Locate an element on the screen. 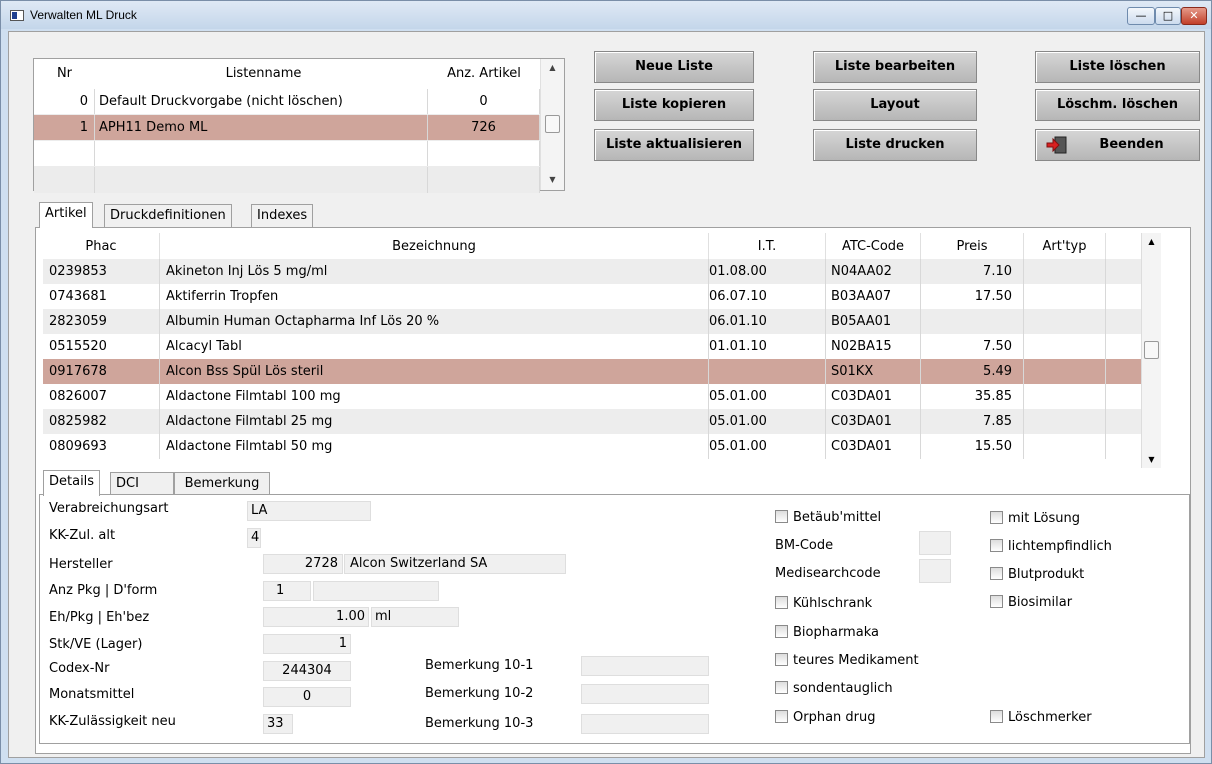 The image size is (1212, 764). col-bezeichnung-header: Bezeichnung is located at coordinates (434, 246).